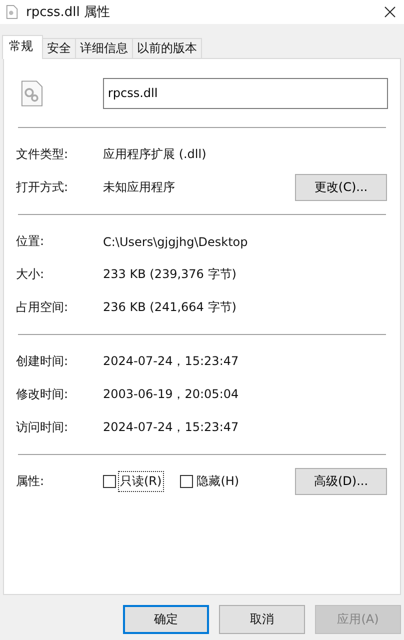  I want to click on field-value: 236 KB (241,664 字节), so click(170, 307).